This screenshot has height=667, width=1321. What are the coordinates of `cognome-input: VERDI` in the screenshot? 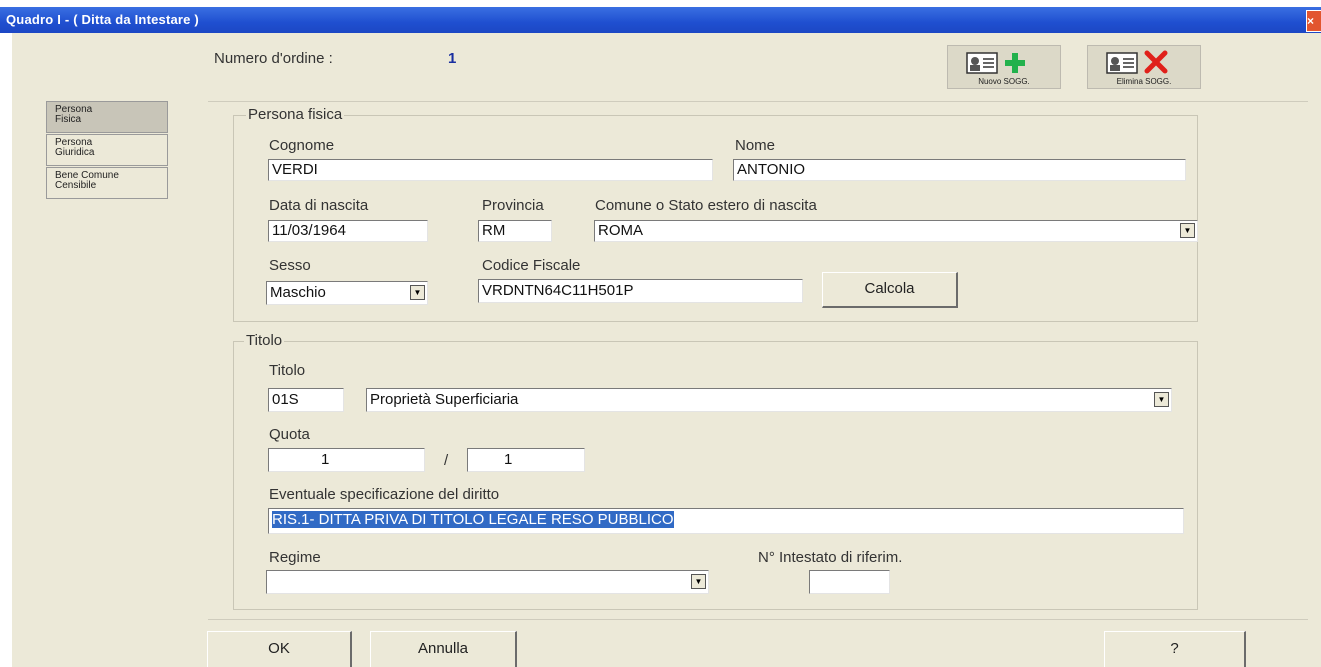 It's located at (490, 170).